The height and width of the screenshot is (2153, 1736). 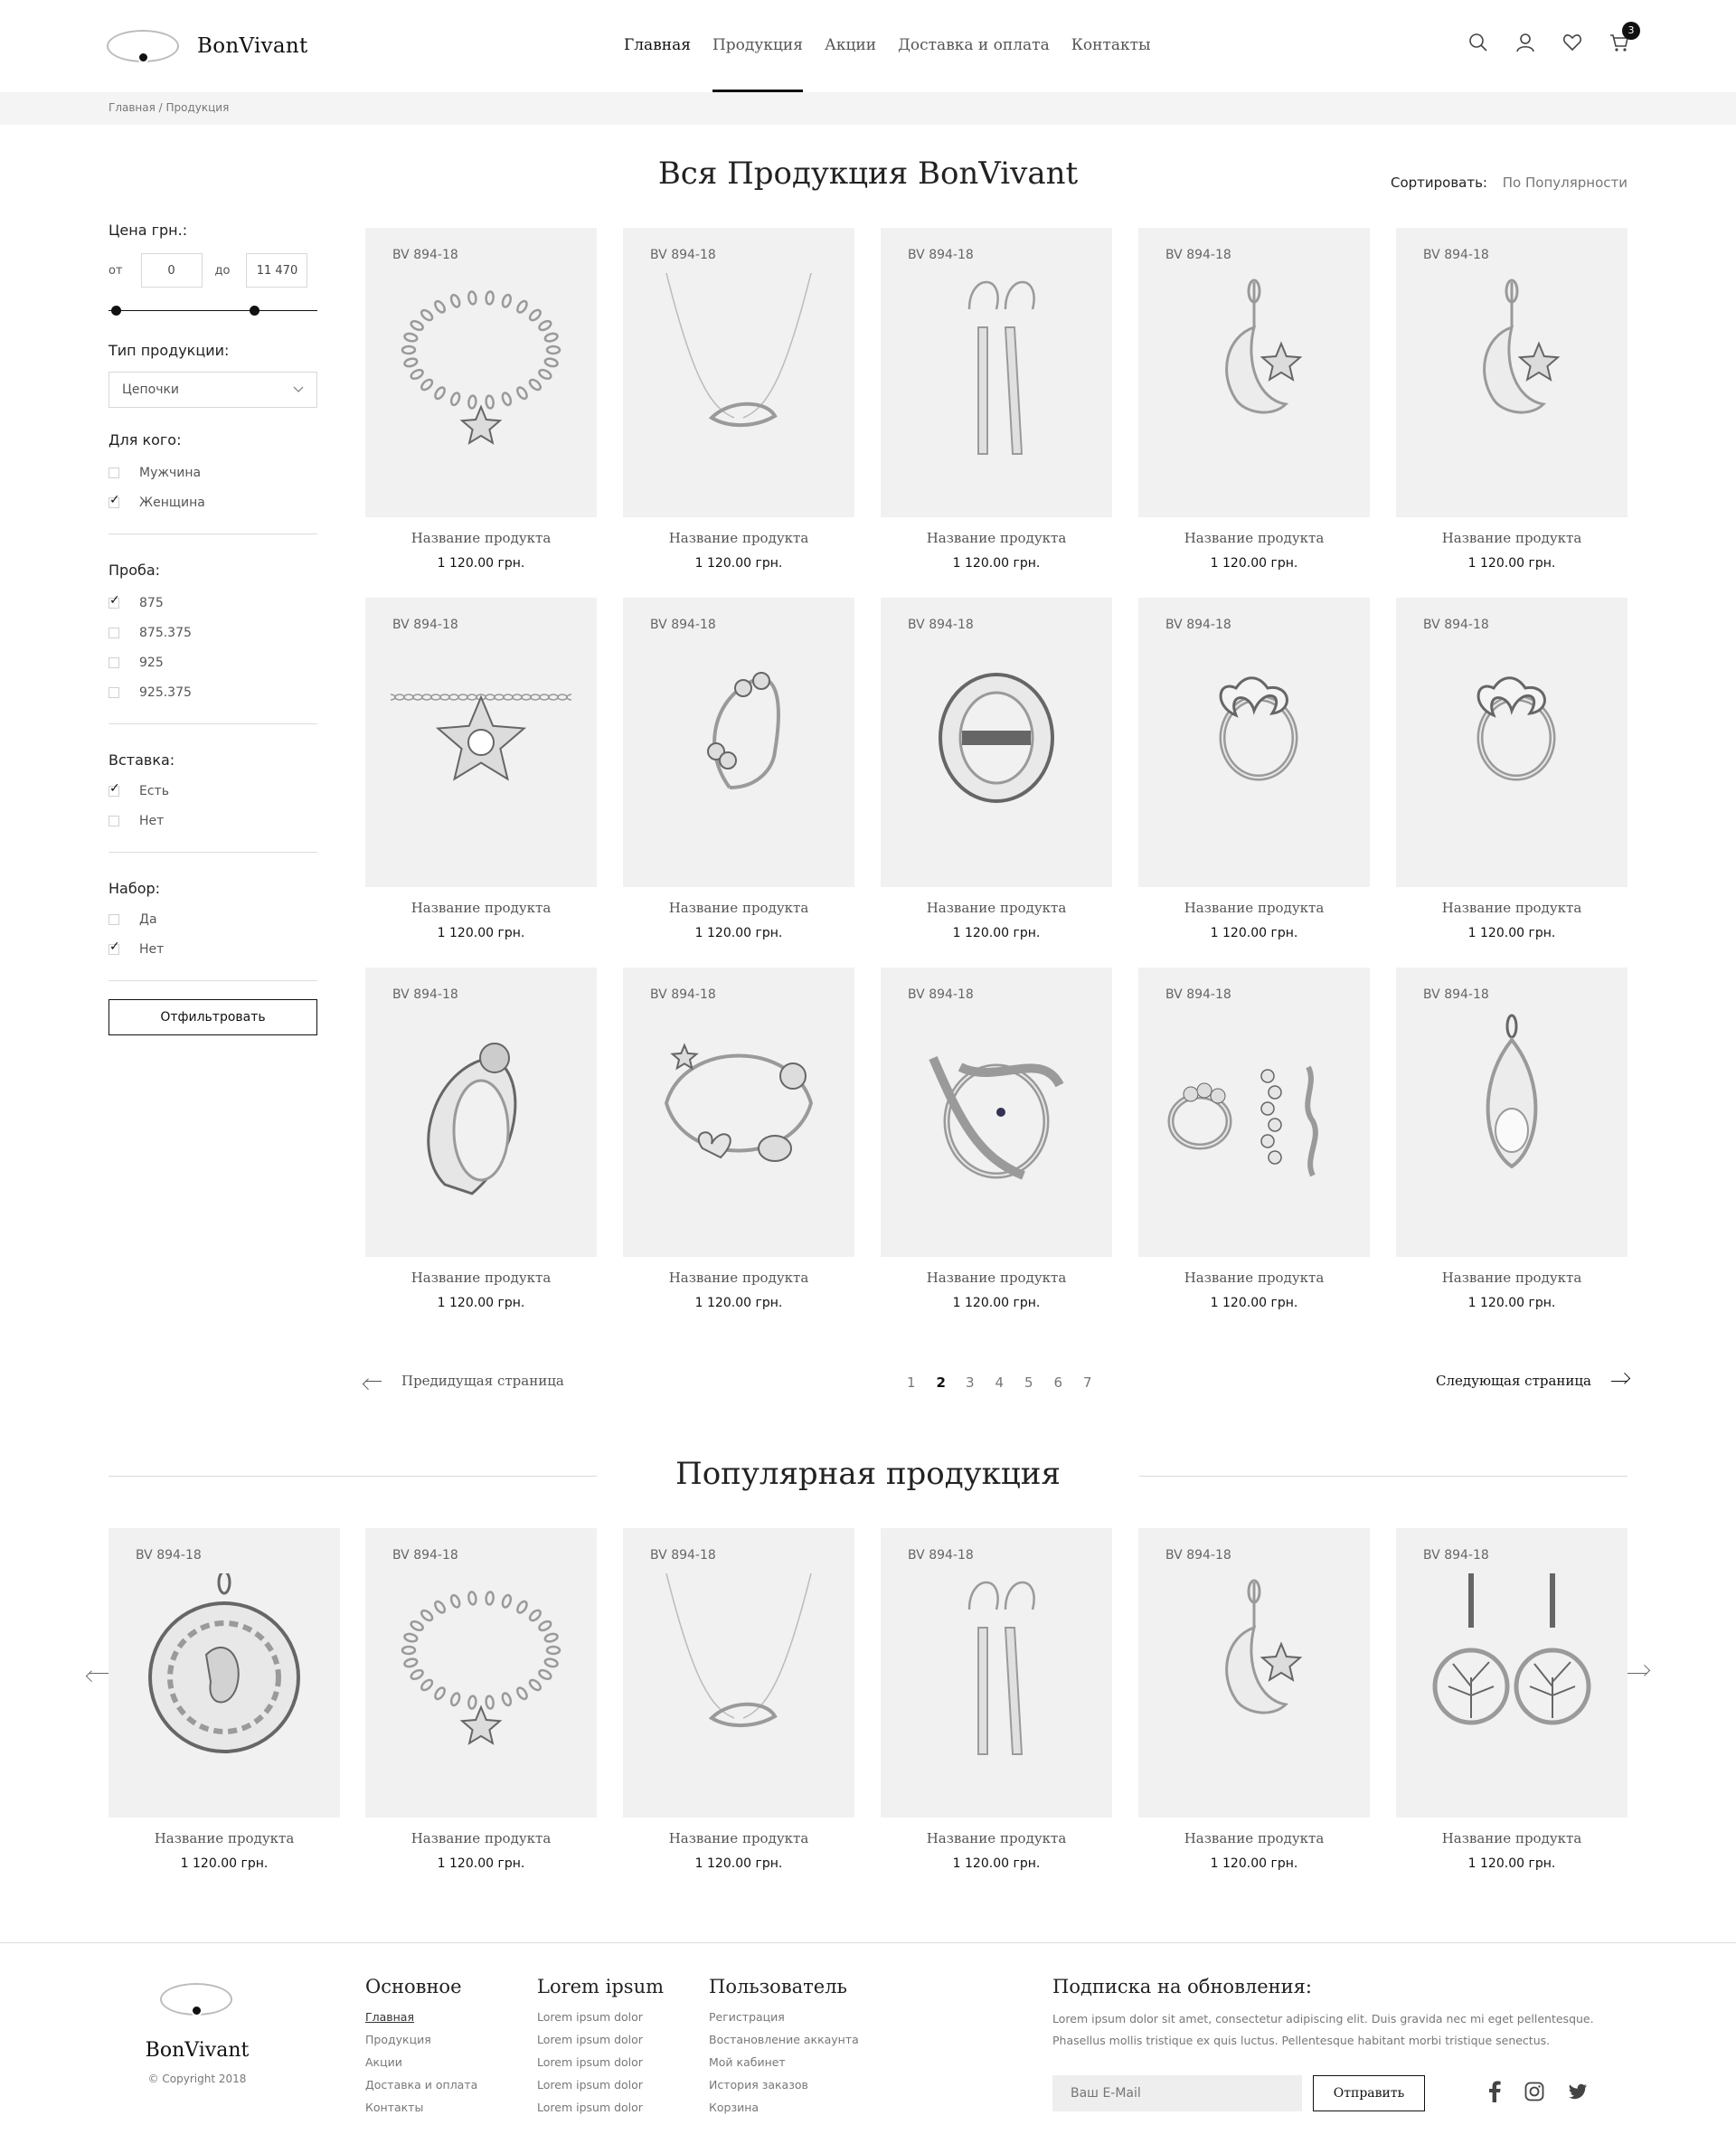 What do you see at coordinates (421, 2085) in the screenshot?
I see `footer-link: Доставка и оплата` at bounding box center [421, 2085].